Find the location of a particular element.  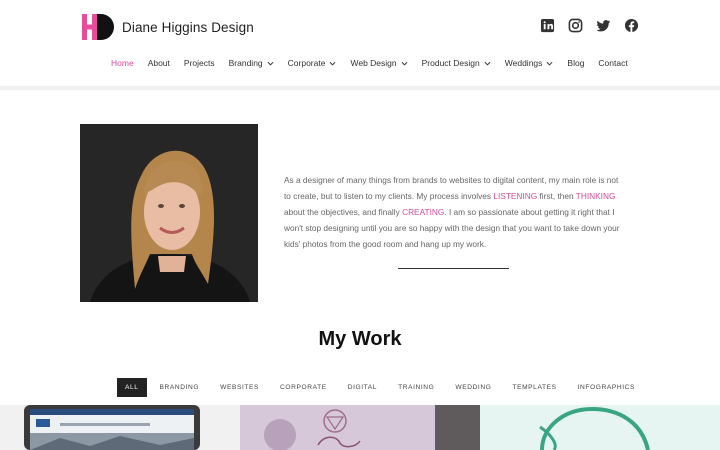

portfolio-grid is located at coordinates (360, 427).